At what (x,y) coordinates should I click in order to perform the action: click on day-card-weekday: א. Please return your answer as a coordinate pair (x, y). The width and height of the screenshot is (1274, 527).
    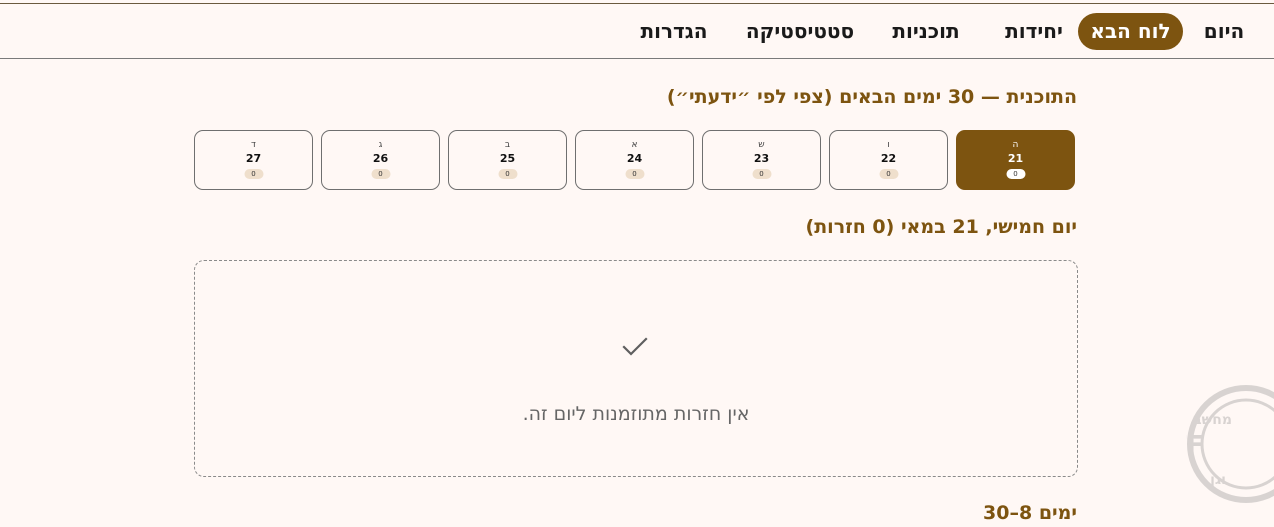
    Looking at the image, I should click on (634, 145).